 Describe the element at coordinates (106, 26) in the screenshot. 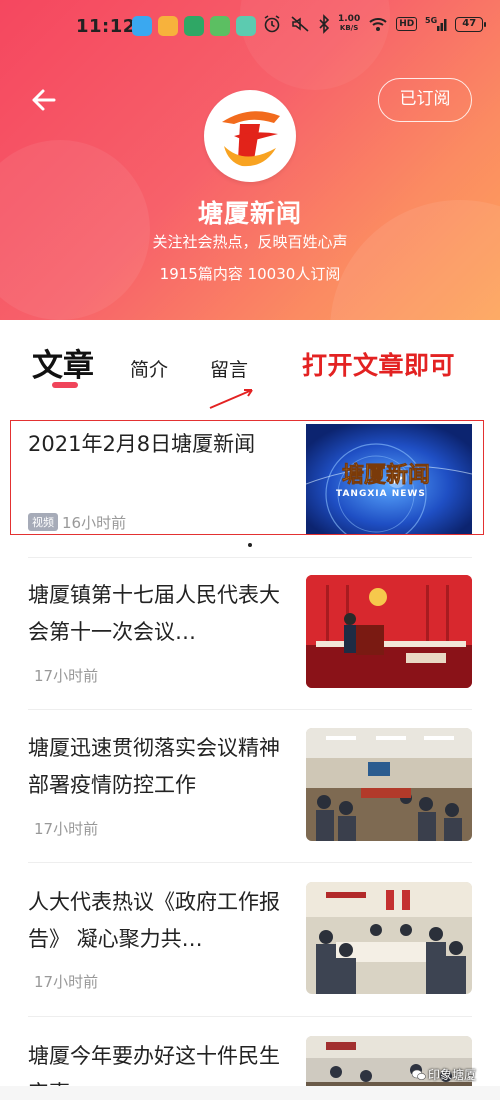

I see `status-time: 11:12` at that location.